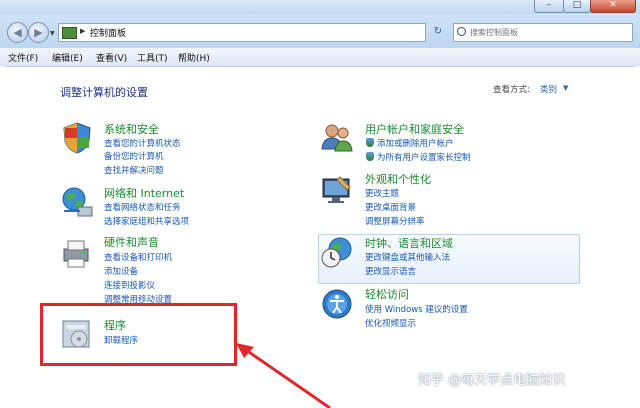  What do you see at coordinates (67, 57) in the screenshot?
I see `menu-edit: 编辑(E)` at bounding box center [67, 57].